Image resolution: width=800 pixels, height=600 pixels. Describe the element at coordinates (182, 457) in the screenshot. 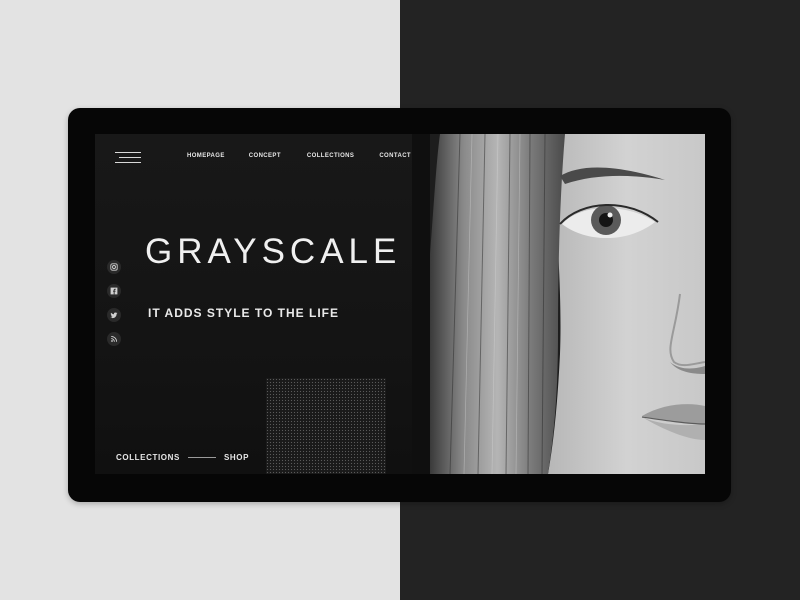

I see `bottom-links: COLLECTIONS SHOP` at that location.